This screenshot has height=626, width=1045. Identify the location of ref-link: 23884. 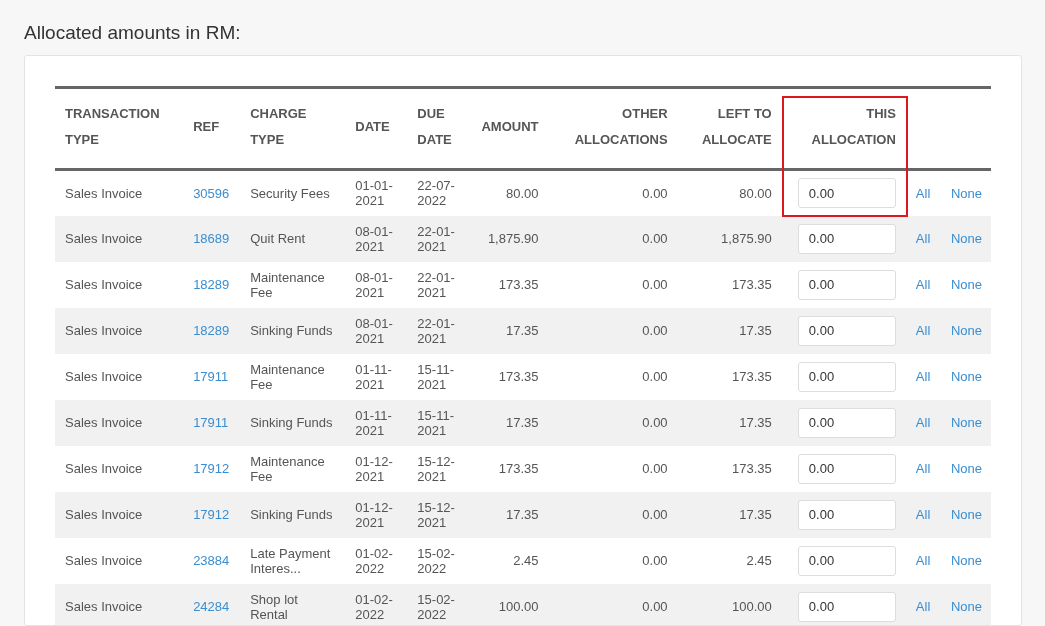
(211, 560).